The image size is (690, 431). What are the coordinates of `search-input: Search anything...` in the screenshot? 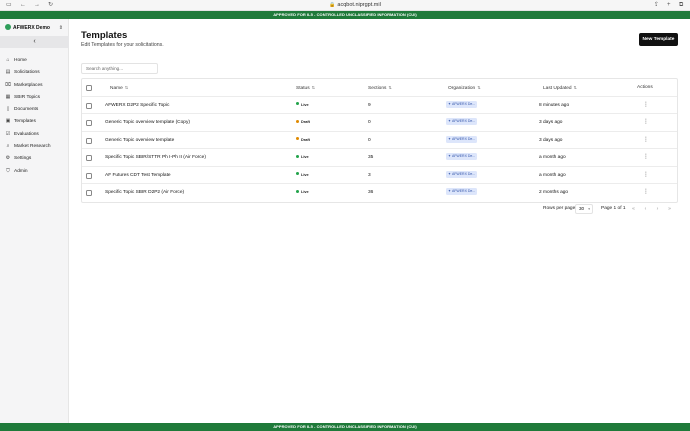 It's located at (119, 68).